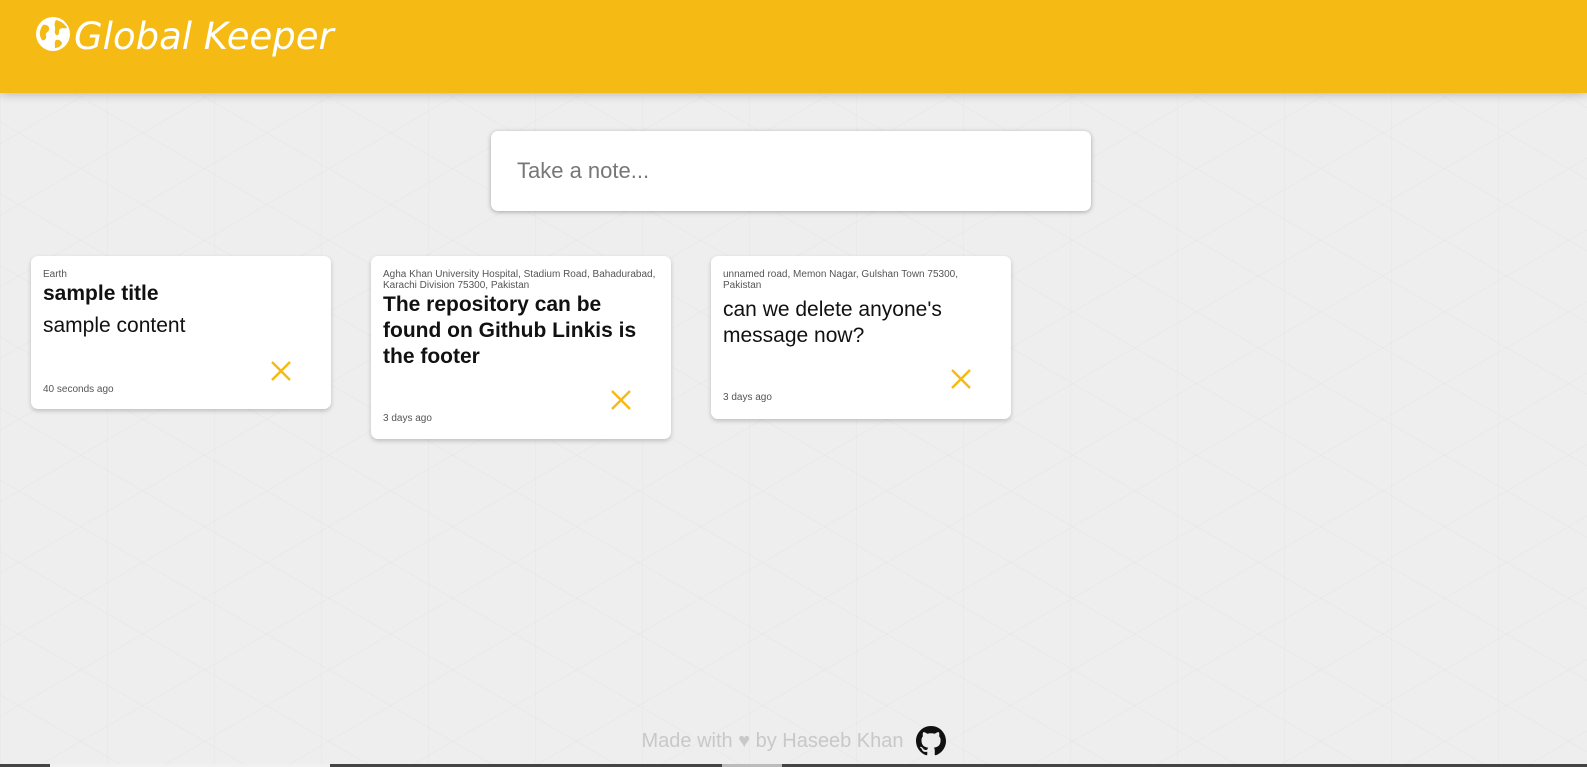 The height and width of the screenshot is (767, 1587). What do you see at coordinates (793, 46) in the screenshot?
I see `app-header: Global Keeper` at bounding box center [793, 46].